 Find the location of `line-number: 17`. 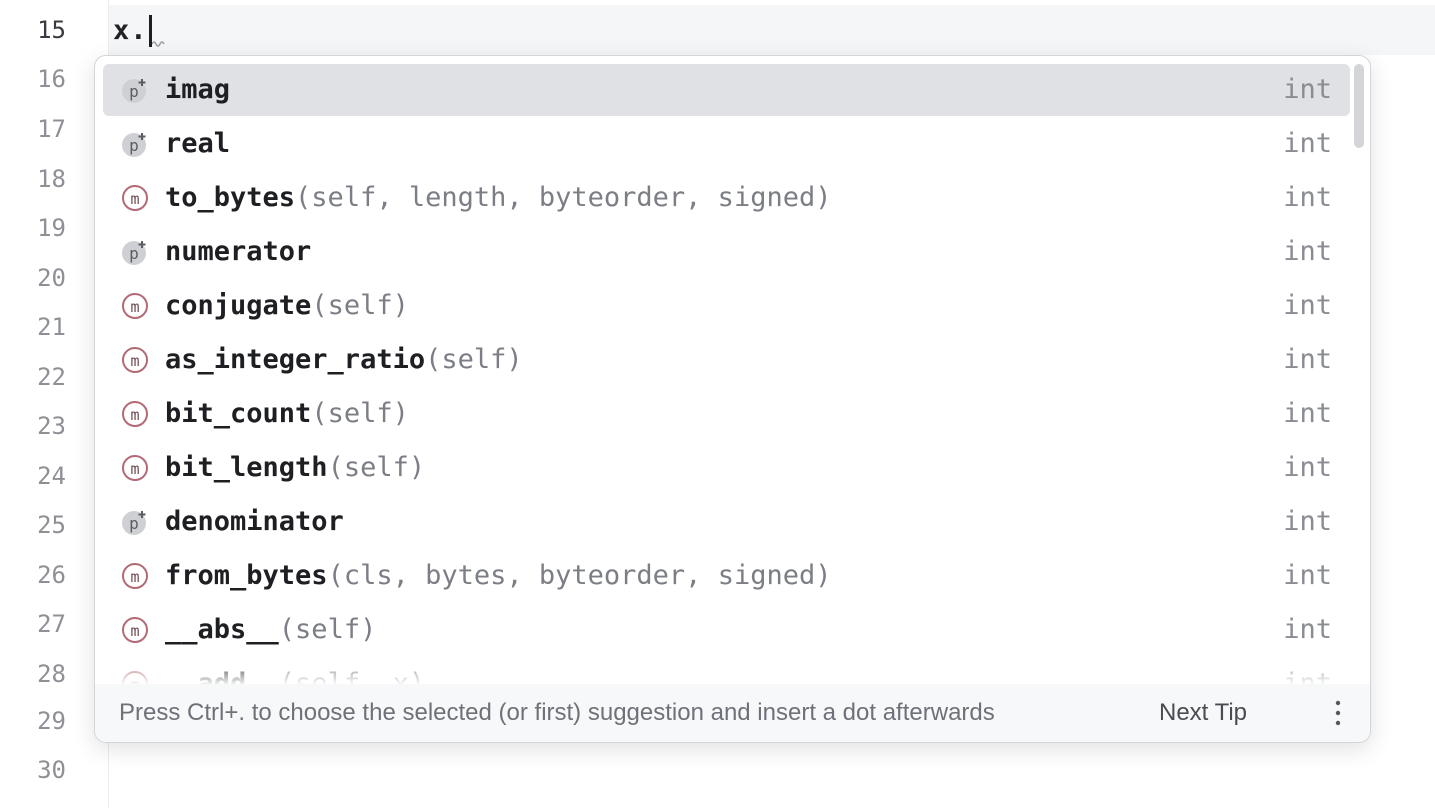

line-number: 17 is located at coordinates (51, 129).